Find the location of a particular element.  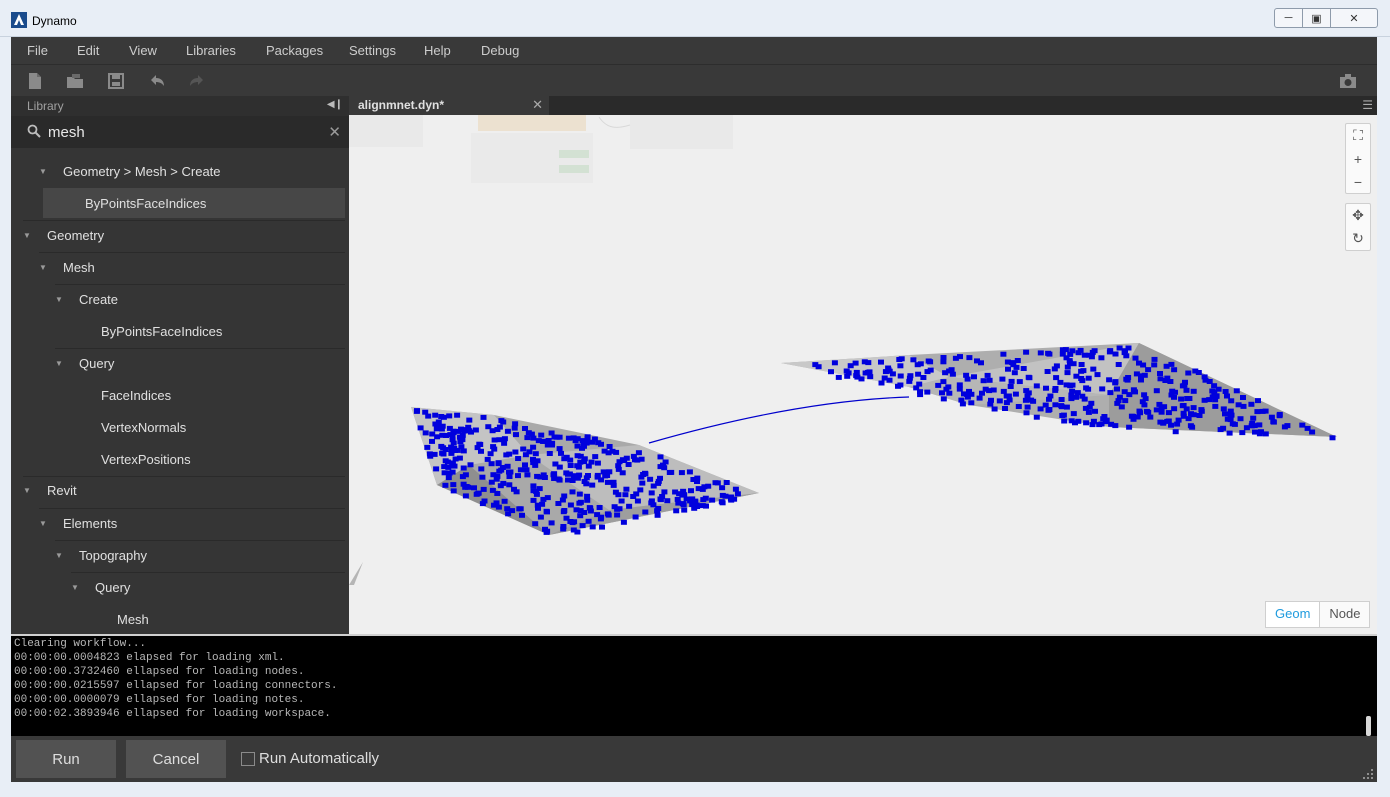

screenshot-camera-icon is located at coordinates (1348, 81).